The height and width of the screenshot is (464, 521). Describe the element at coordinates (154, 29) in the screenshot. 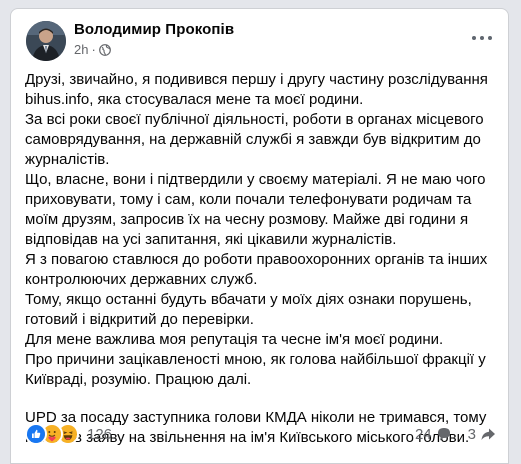

I see `author-name: Володимир Прокопів` at that location.